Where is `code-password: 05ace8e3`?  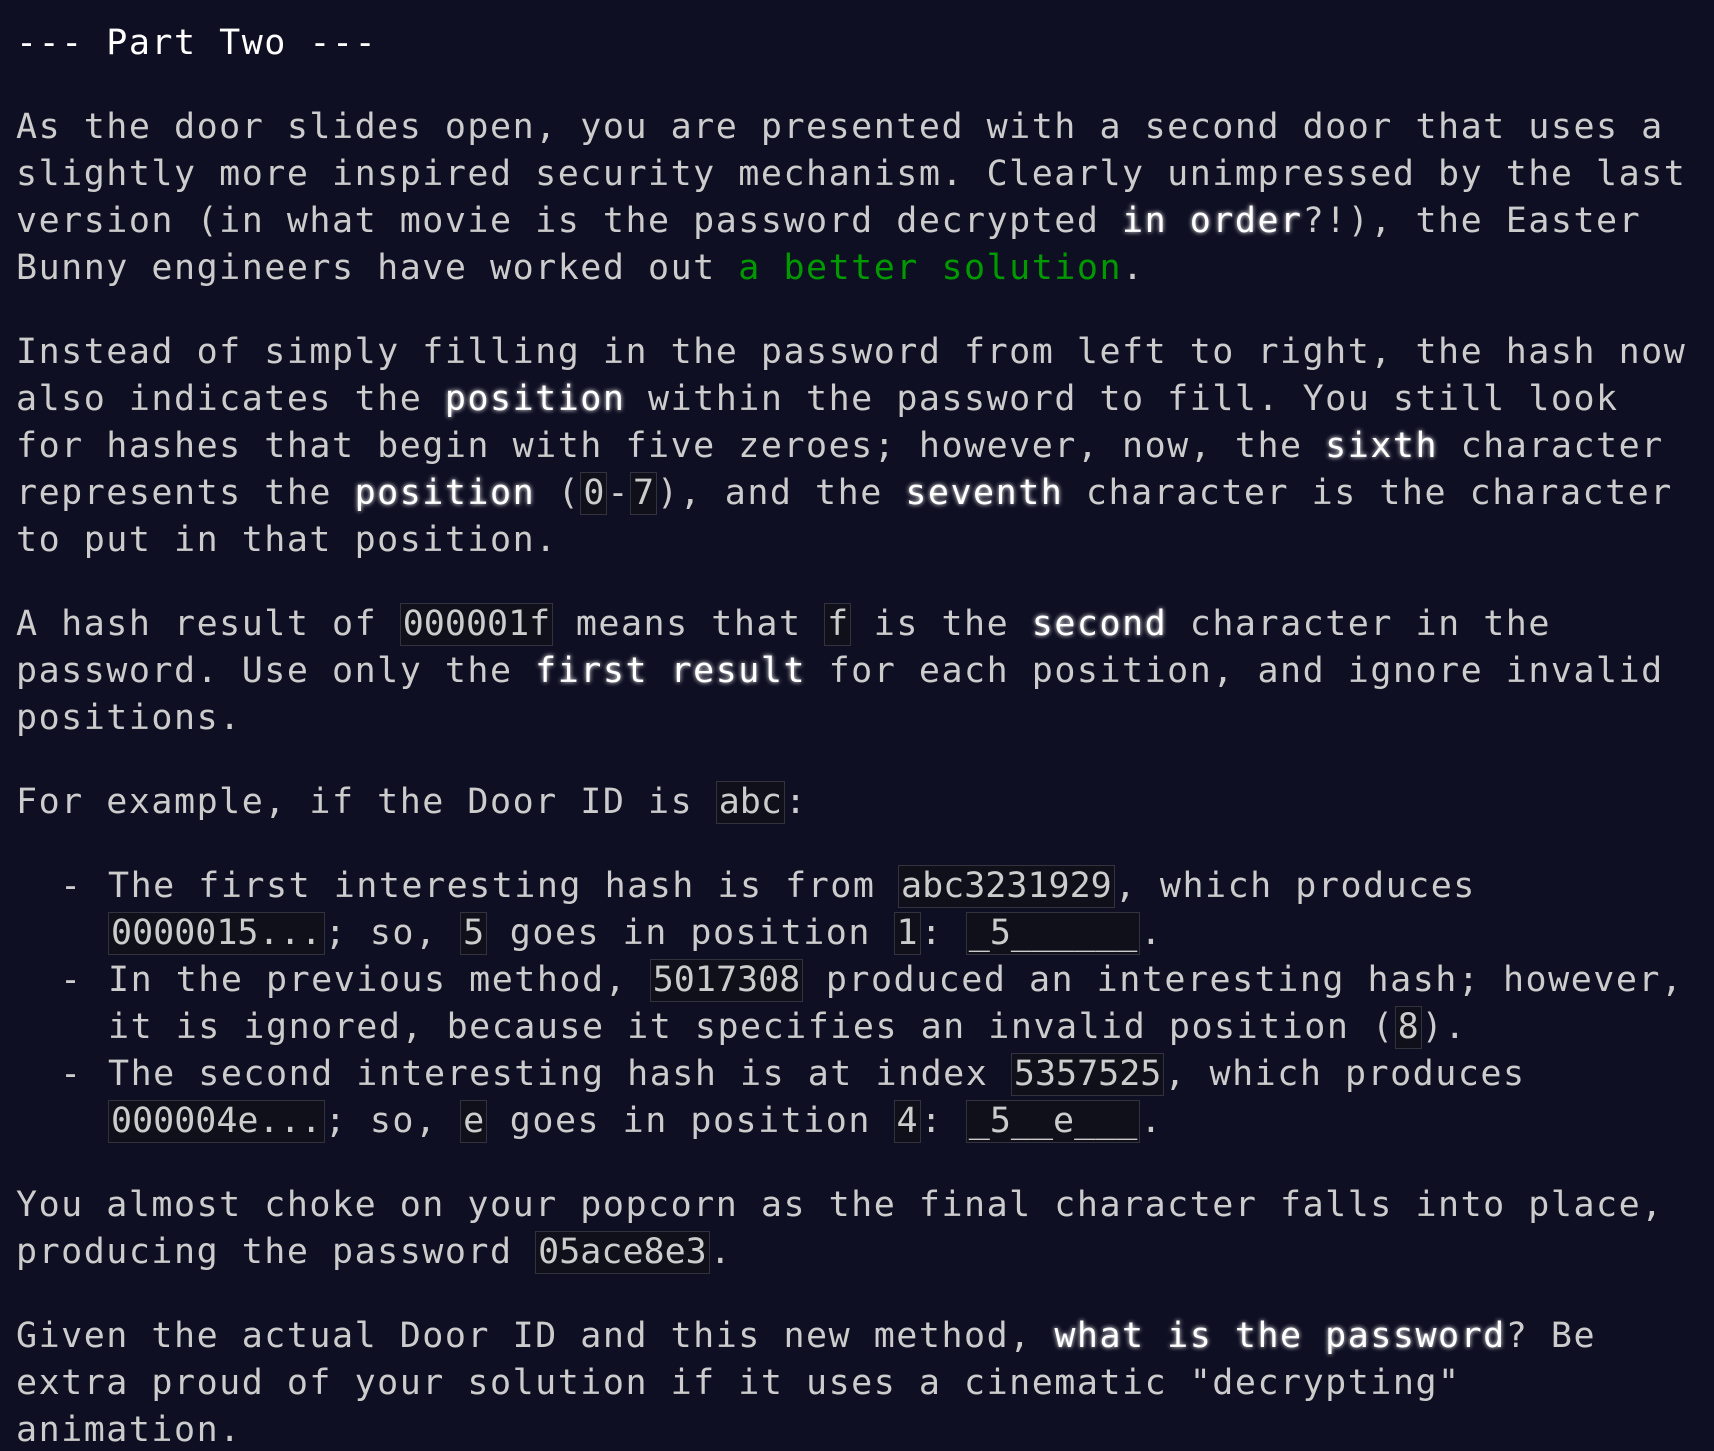 code-password: 05ace8e3 is located at coordinates (622, 1252).